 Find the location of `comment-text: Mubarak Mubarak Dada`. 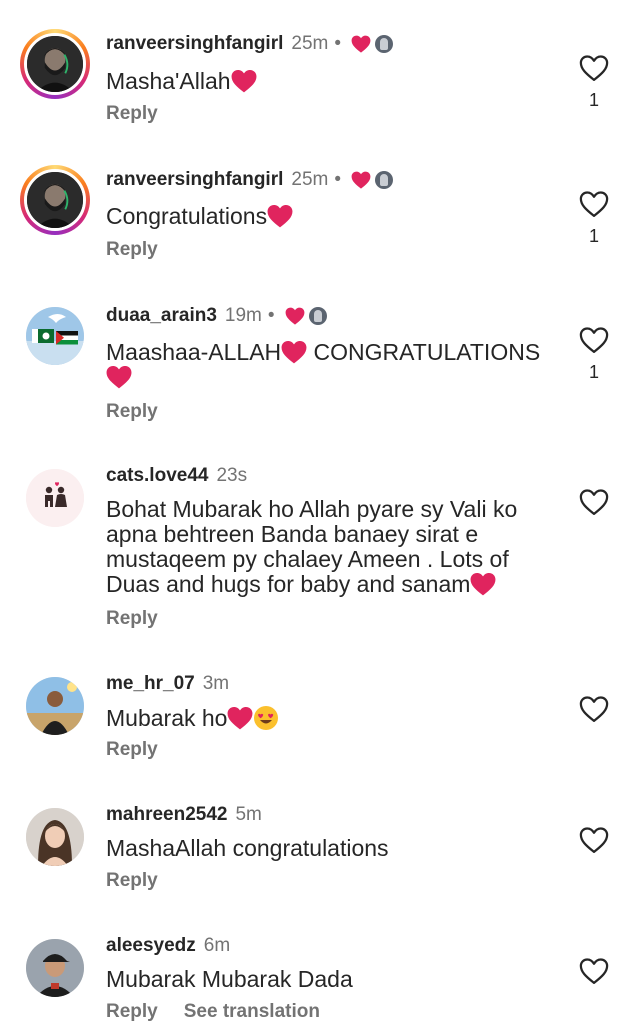

comment-text: Mubarak Mubarak Dada is located at coordinates (326, 979).